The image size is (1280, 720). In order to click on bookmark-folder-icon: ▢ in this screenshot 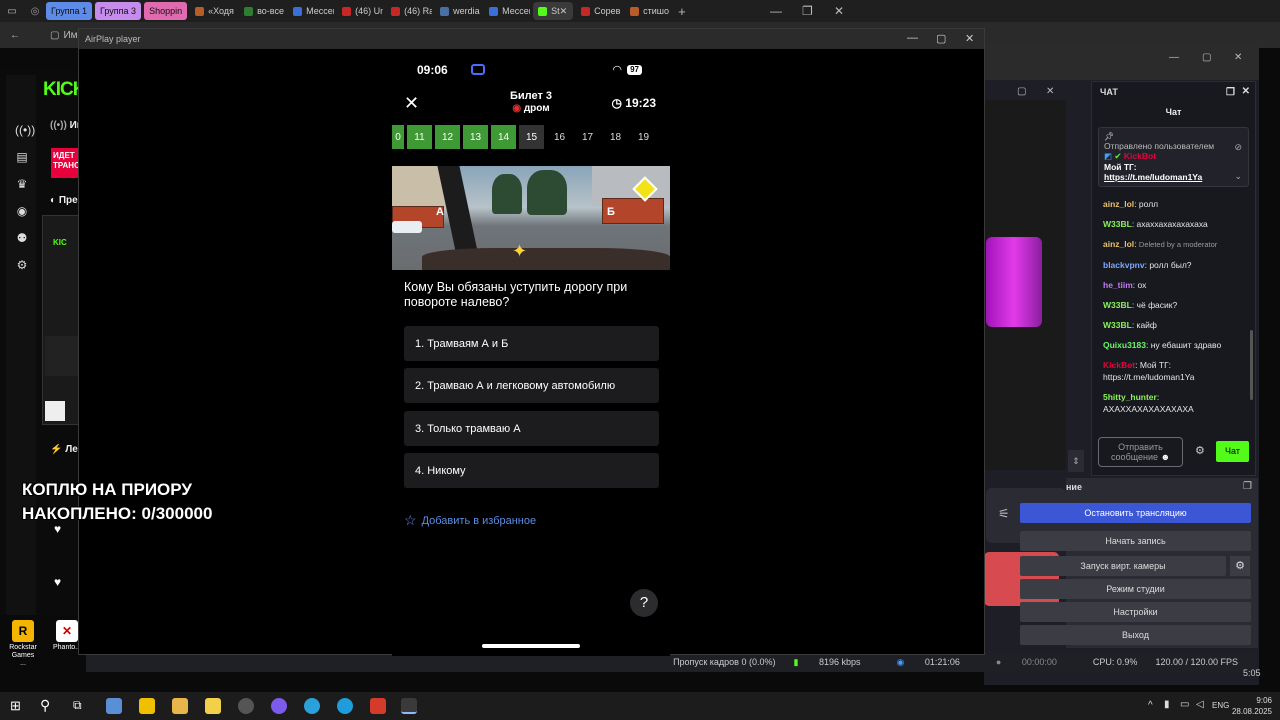, I will do `click(54, 35)`.